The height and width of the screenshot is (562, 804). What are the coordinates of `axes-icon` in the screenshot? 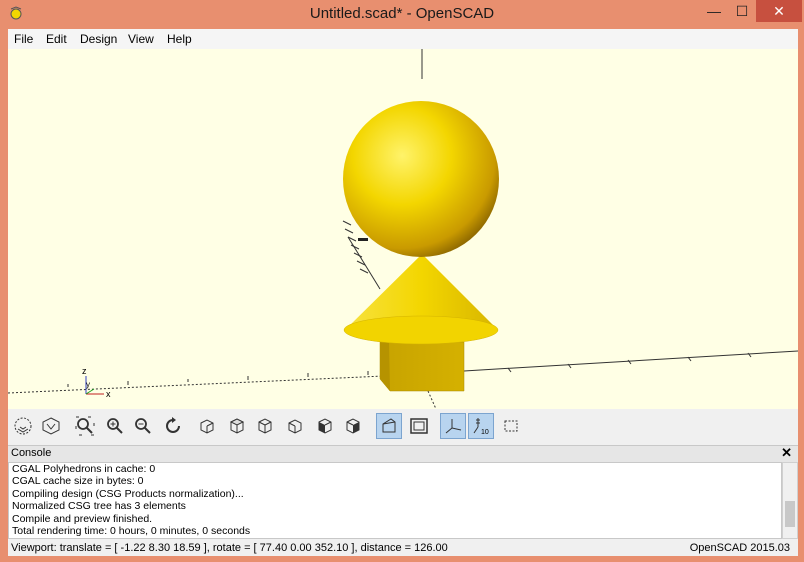 It's located at (453, 426).